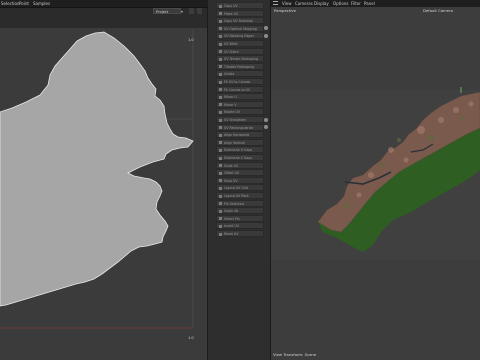 Image resolution: width=480 pixels, height=360 pixels. What do you see at coordinates (103, 18) in the screenshot?
I see `uv-toolbar: Project ▾` at bounding box center [103, 18].